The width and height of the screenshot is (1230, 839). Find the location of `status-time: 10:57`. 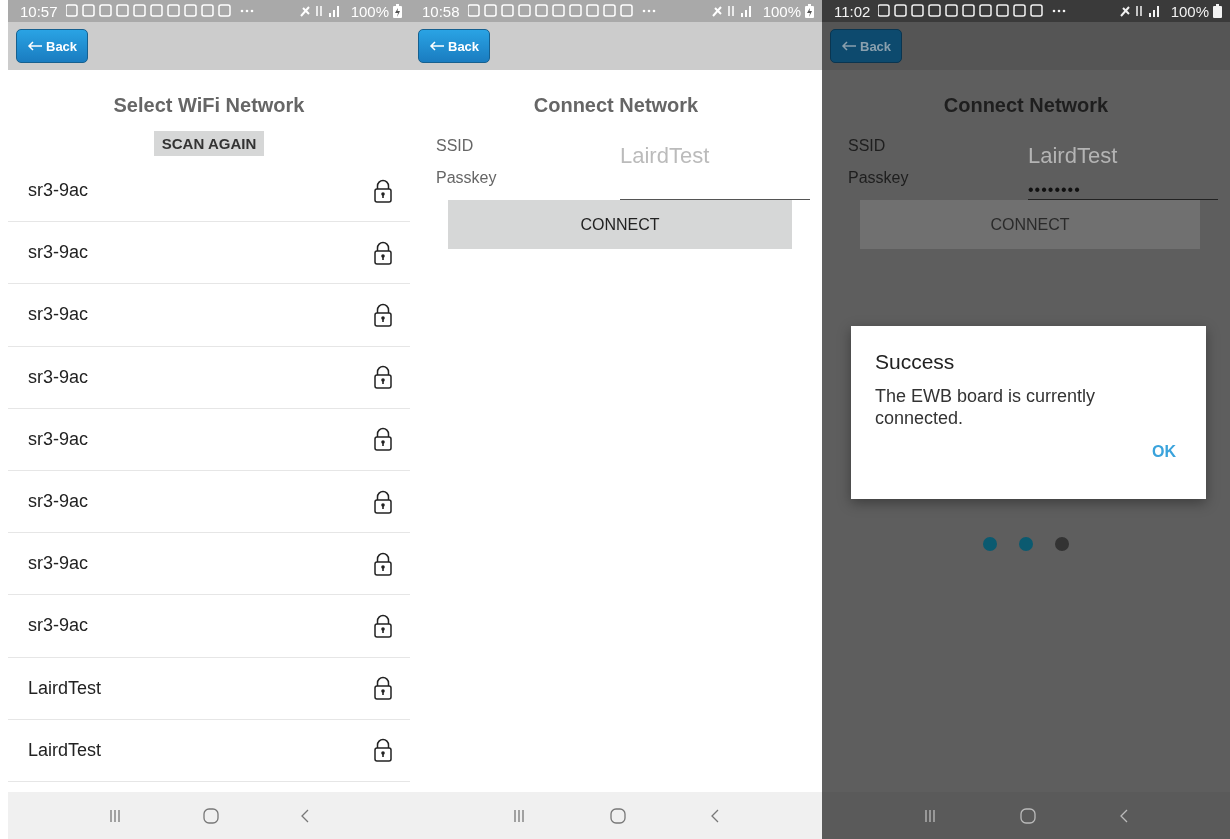

status-time: 10:57 is located at coordinates (39, 11).